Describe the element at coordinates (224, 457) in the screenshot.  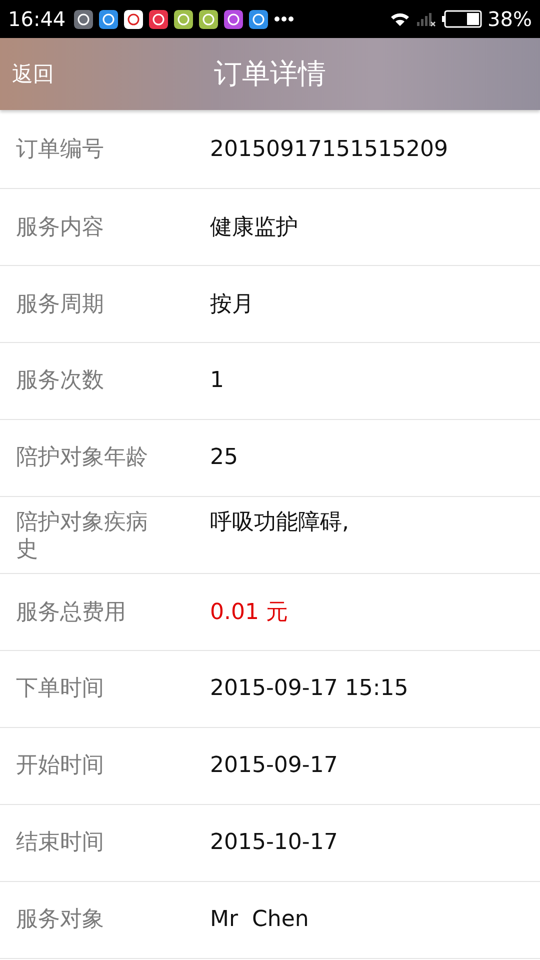
I see `field-value: 25` at that location.